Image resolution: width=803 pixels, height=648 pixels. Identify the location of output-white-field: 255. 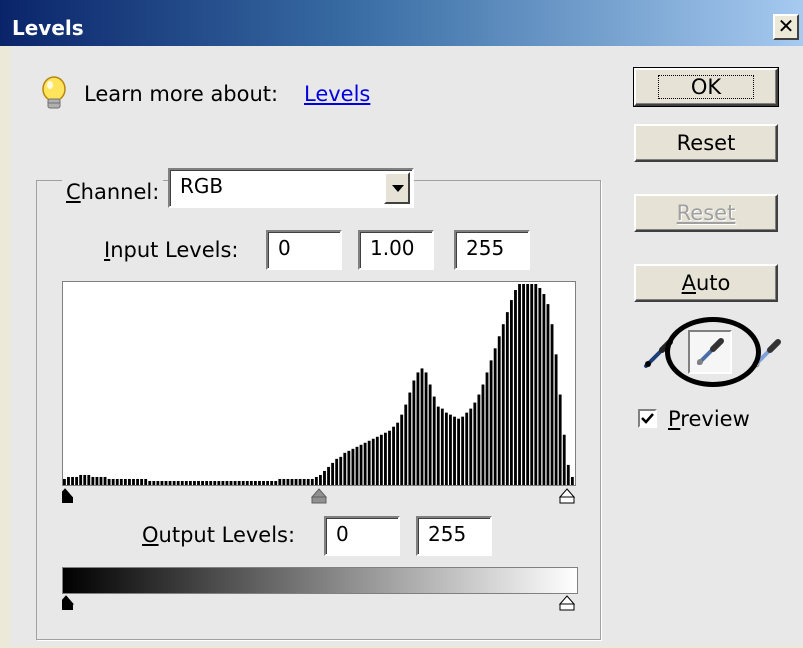
(454, 536).